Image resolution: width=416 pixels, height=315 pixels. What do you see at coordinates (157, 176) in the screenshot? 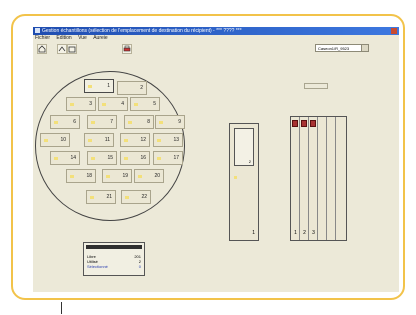
I see `die-label: 20` at bounding box center [157, 176].